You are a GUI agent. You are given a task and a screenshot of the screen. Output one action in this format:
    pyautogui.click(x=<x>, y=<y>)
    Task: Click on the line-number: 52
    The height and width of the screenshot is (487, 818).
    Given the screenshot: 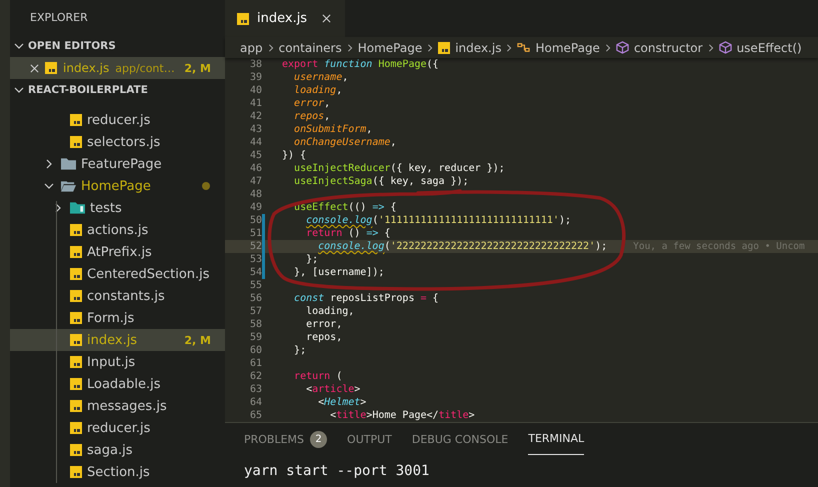 What is the action you would take?
    pyautogui.click(x=255, y=246)
    